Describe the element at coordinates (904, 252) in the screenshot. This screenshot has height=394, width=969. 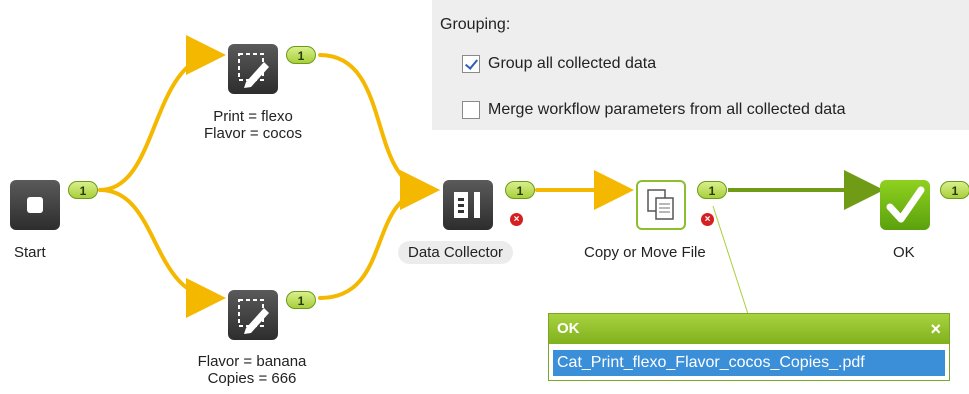
I see `ok-label: OK` at that location.